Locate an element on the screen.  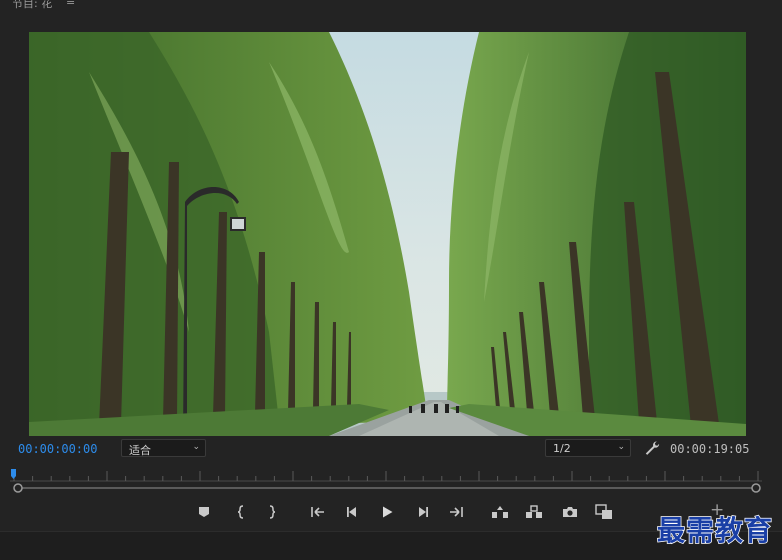
fit-select-value: 适合 is located at coordinates (140, 450).